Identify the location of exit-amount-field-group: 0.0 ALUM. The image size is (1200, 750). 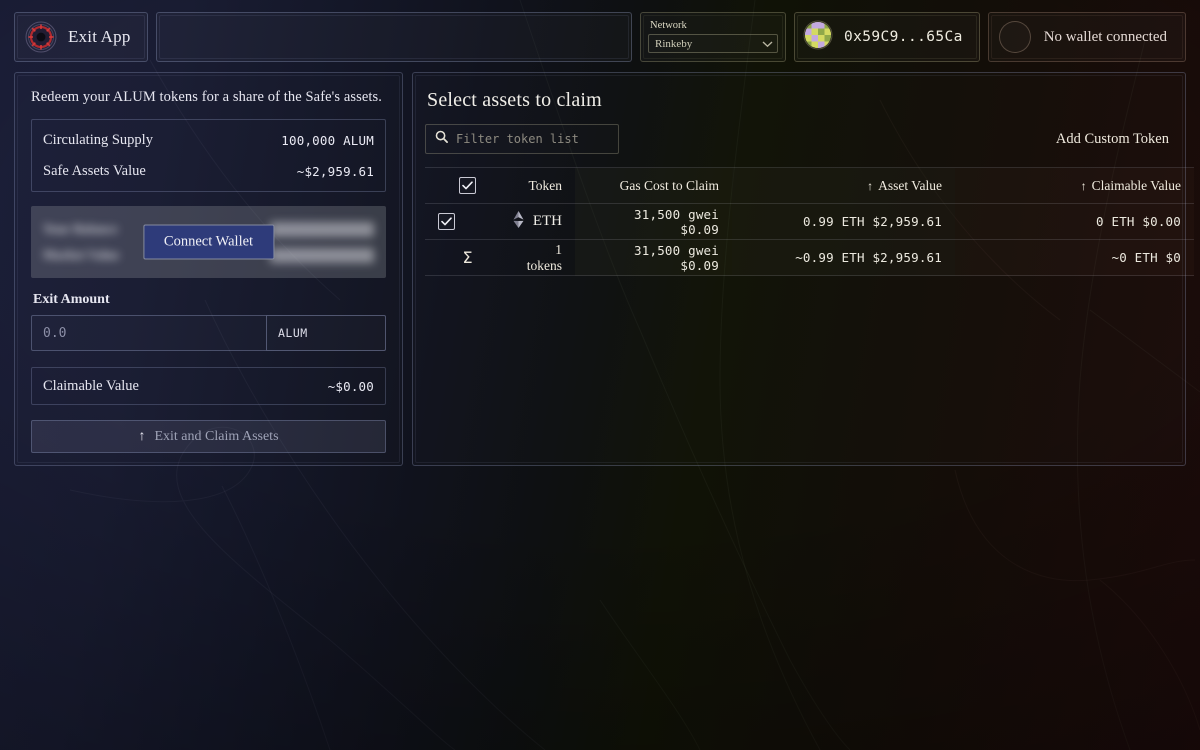
(208, 333).